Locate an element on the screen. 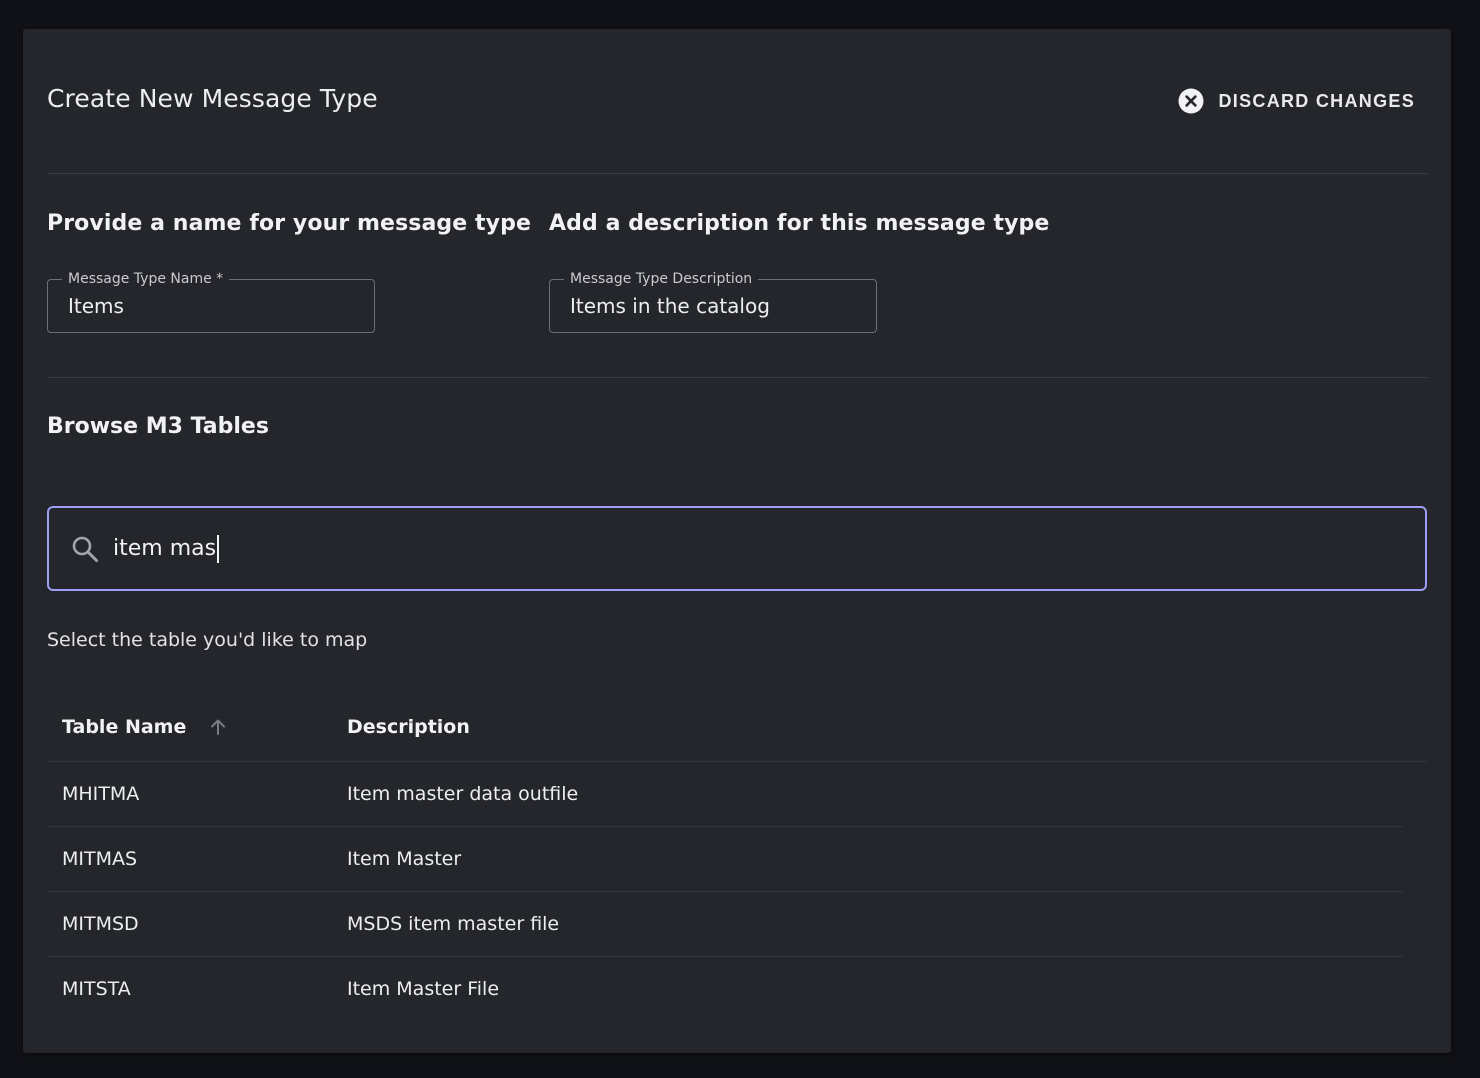  table-row: MITSTA Item Master File is located at coordinates (725, 989).